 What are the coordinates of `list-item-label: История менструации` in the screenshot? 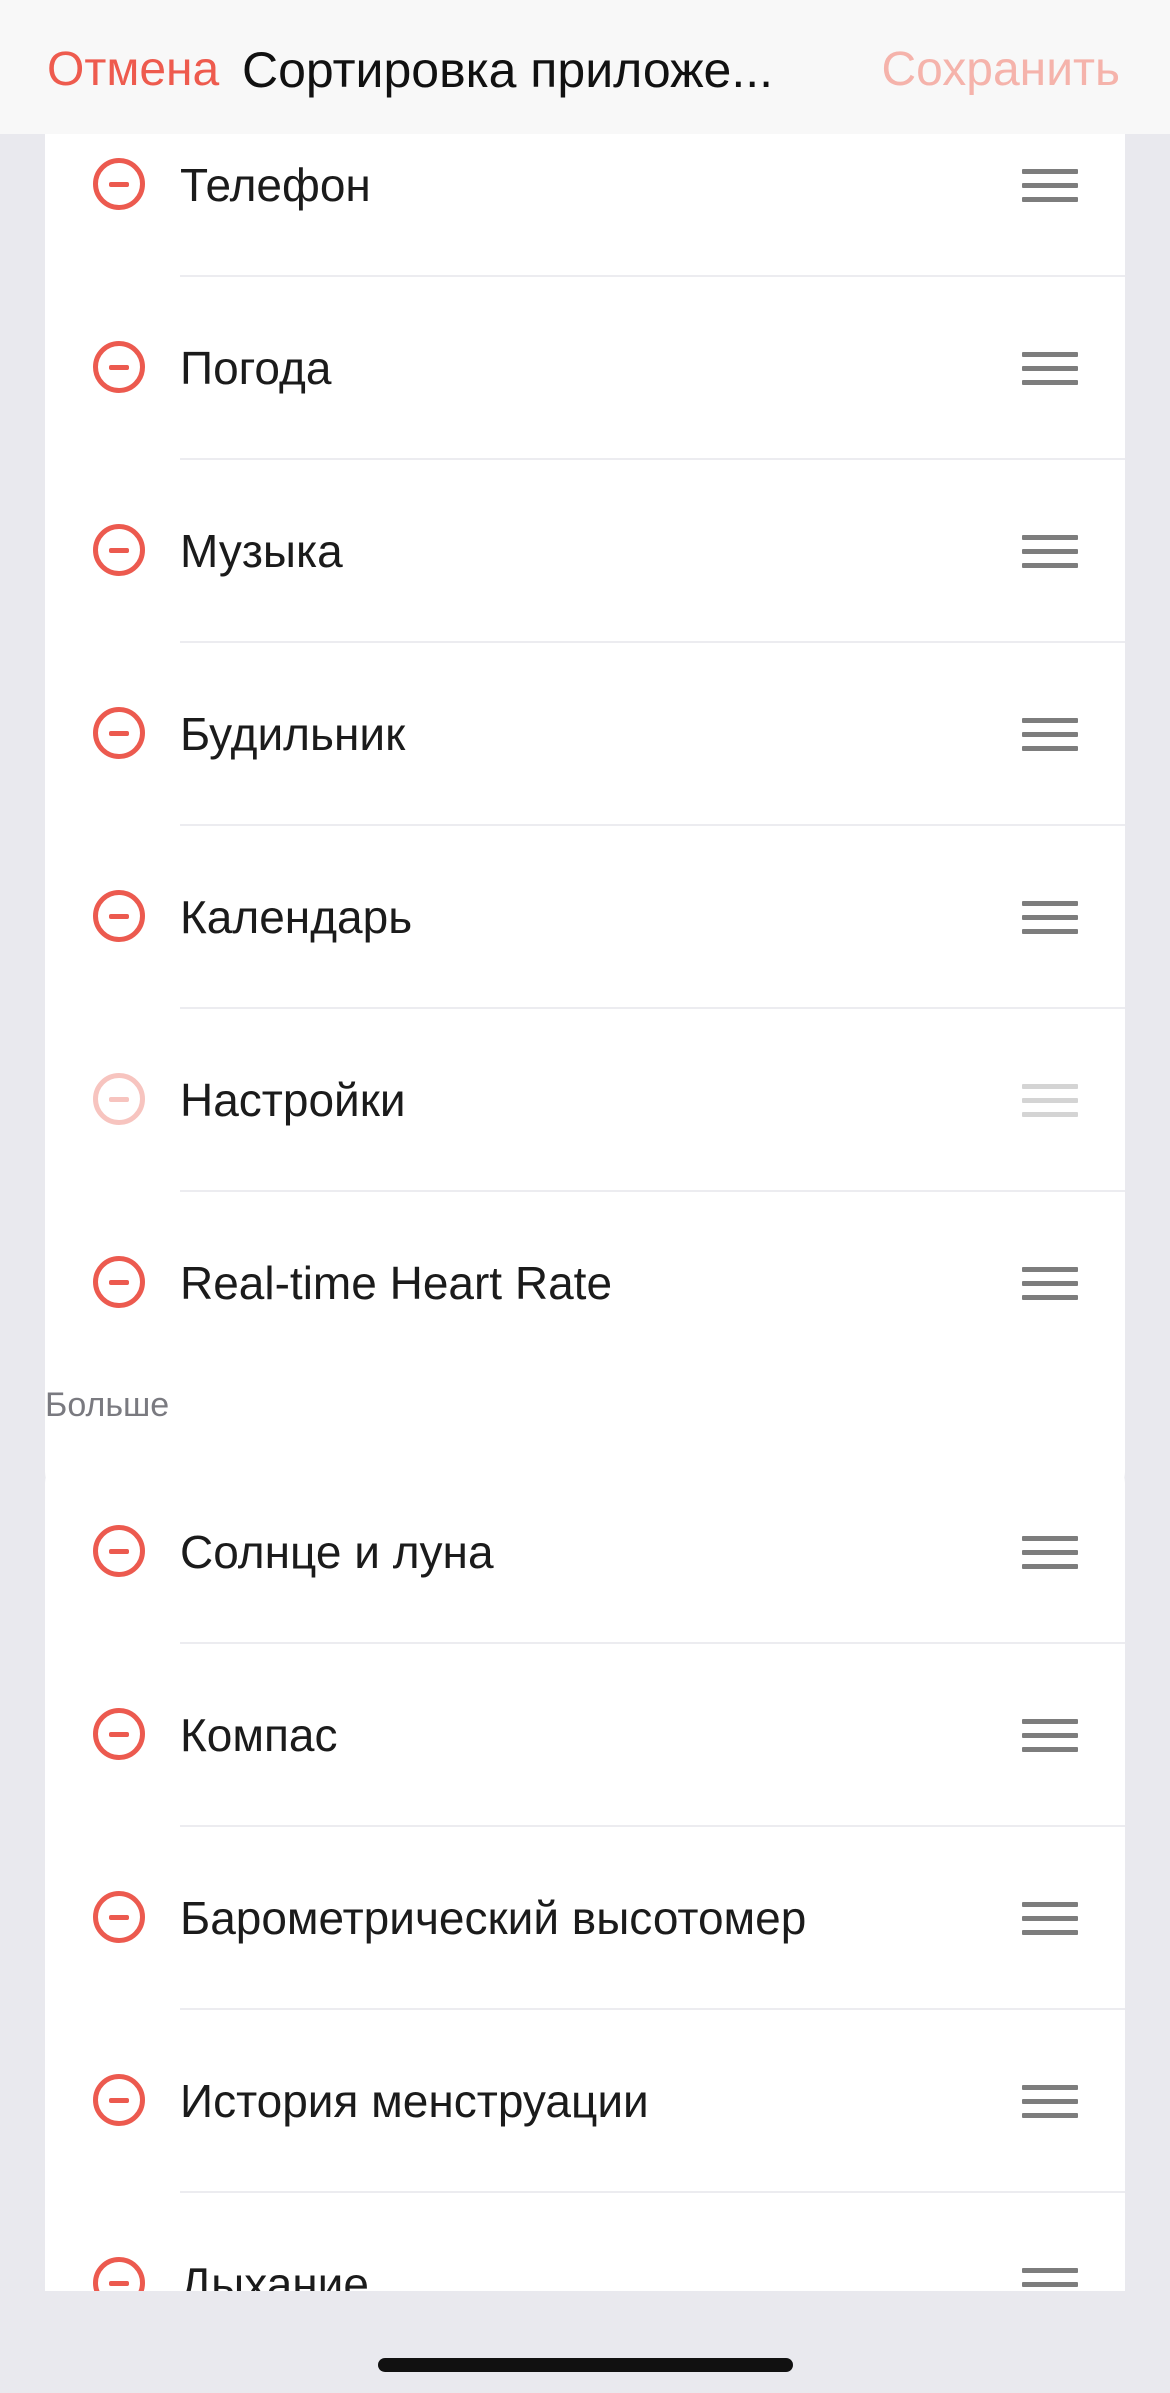 It's located at (414, 2101).